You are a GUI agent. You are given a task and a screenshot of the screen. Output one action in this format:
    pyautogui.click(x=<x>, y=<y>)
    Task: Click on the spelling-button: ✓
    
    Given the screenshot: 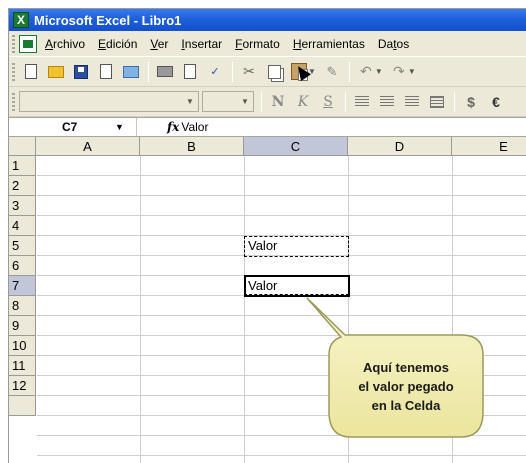 What is the action you would take?
    pyautogui.click(x=215, y=72)
    